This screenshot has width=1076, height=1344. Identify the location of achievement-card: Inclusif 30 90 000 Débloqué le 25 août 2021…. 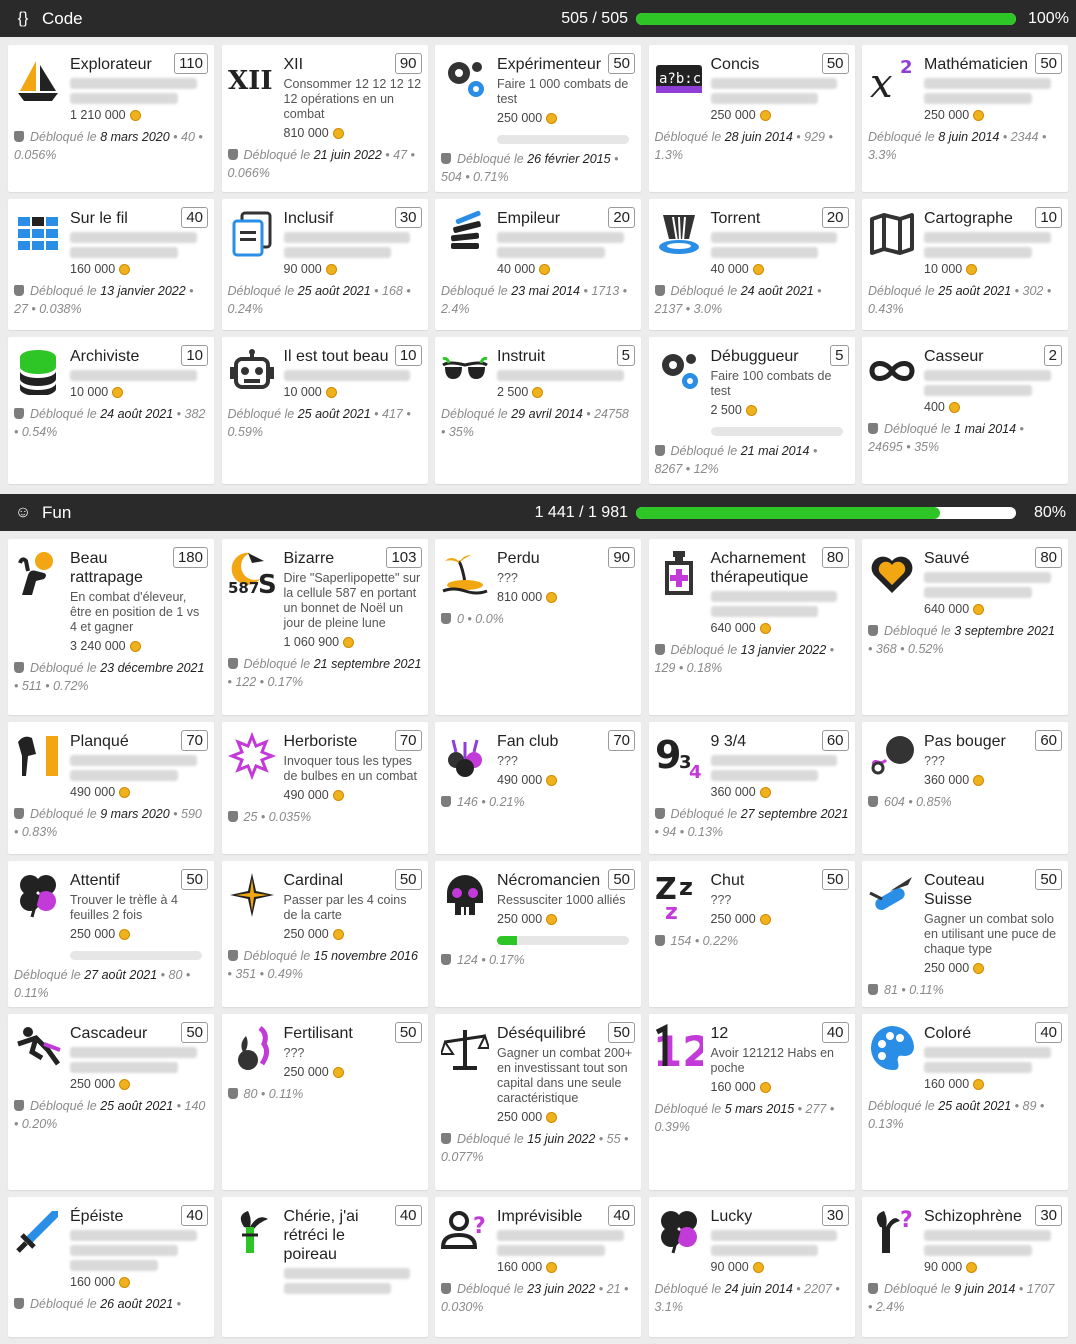
(324, 264).